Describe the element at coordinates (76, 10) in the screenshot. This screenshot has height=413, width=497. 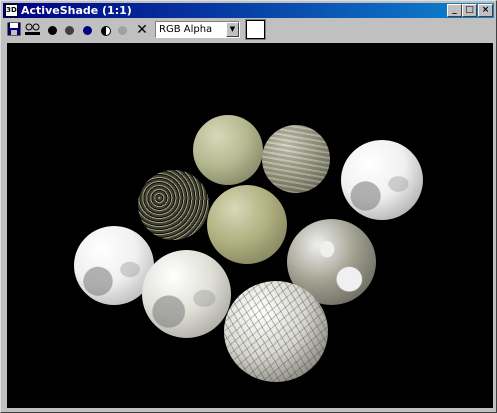
I see `window-title: ActiveShade (1:1)` at that location.